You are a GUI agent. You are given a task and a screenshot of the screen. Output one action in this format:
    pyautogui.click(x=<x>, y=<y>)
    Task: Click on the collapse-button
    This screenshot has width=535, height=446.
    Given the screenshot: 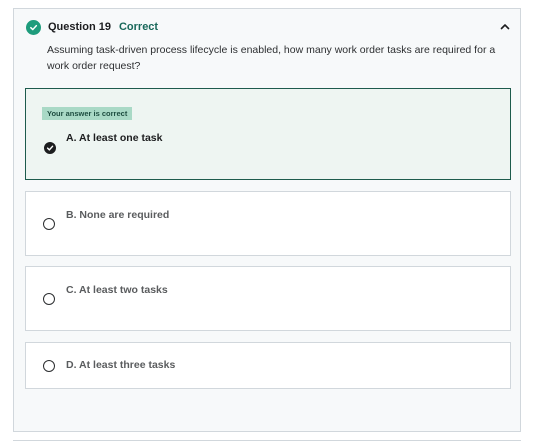 What is the action you would take?
    pyautogui.click(x=505, y=26)
    